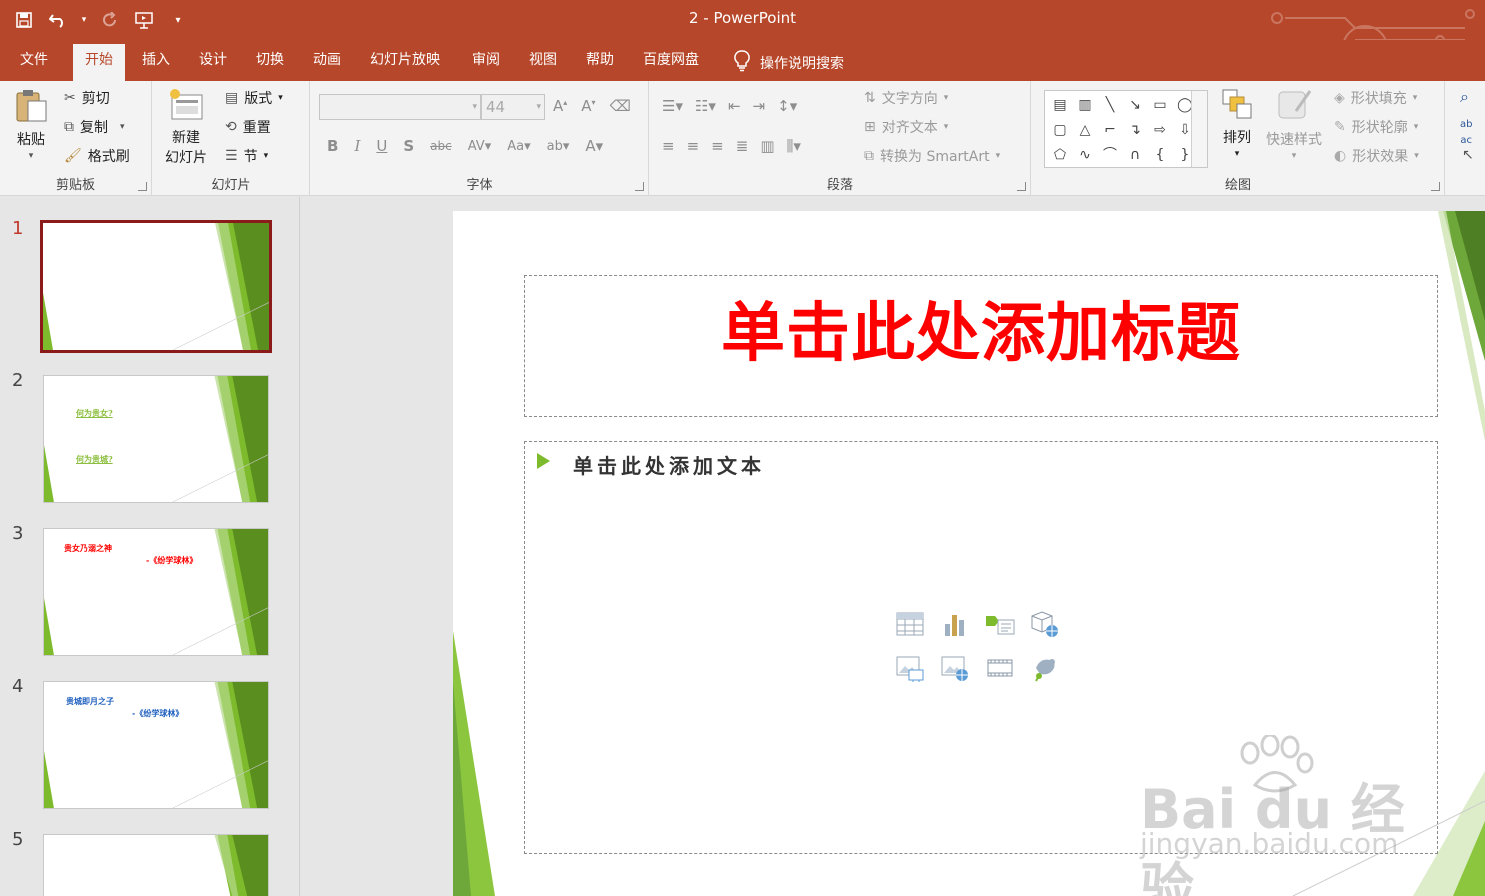  I want to click on baidu-jingyan-watermark: Bai du 经验 jingyan.baidu.com, so click(1280, 815).